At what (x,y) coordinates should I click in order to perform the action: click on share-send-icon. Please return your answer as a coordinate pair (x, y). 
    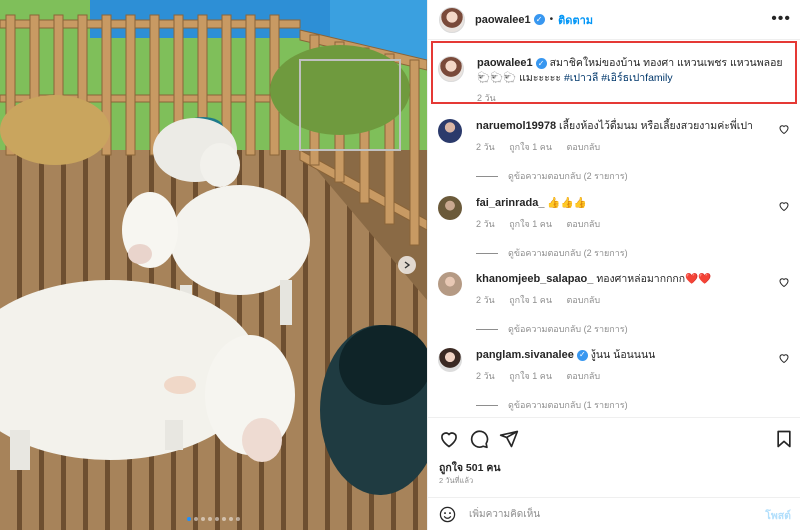
    Looking at the image, I should click on (509, 439).